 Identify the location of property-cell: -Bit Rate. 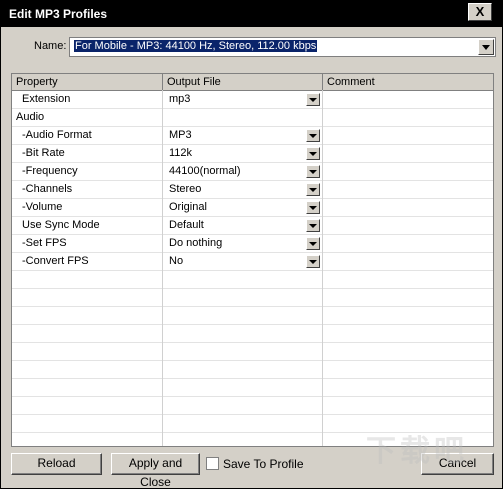
(43, 153).